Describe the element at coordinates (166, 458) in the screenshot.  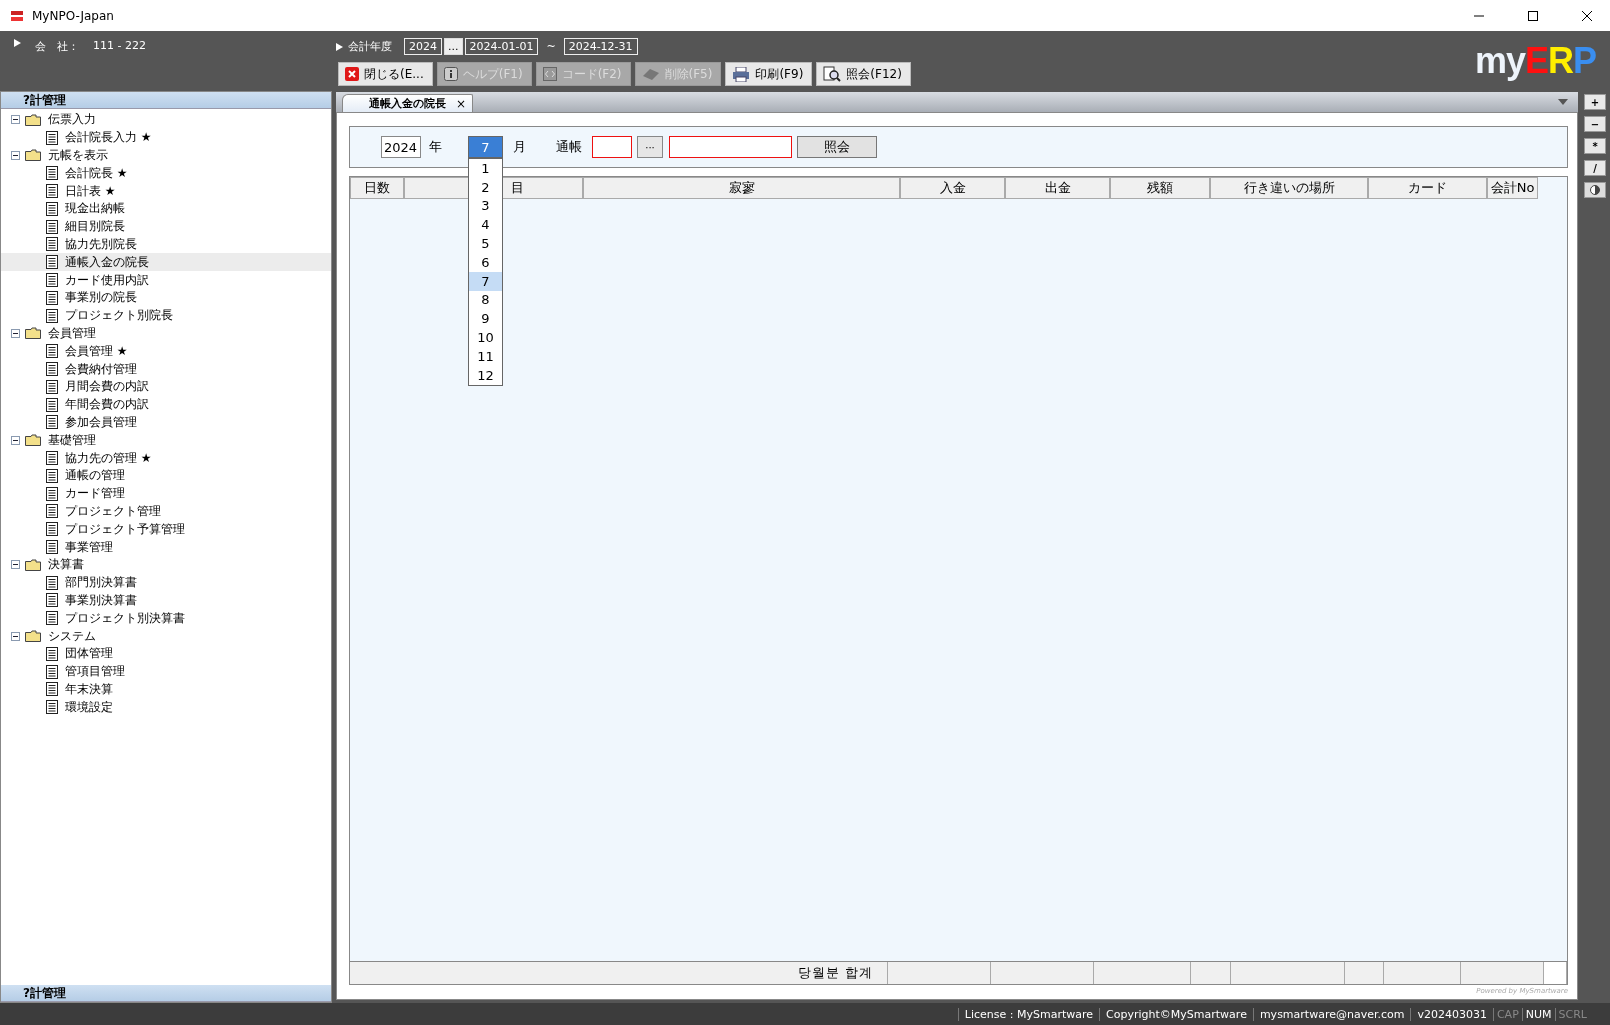
I see `tree-item: 協力先の管理 ★` at that location.